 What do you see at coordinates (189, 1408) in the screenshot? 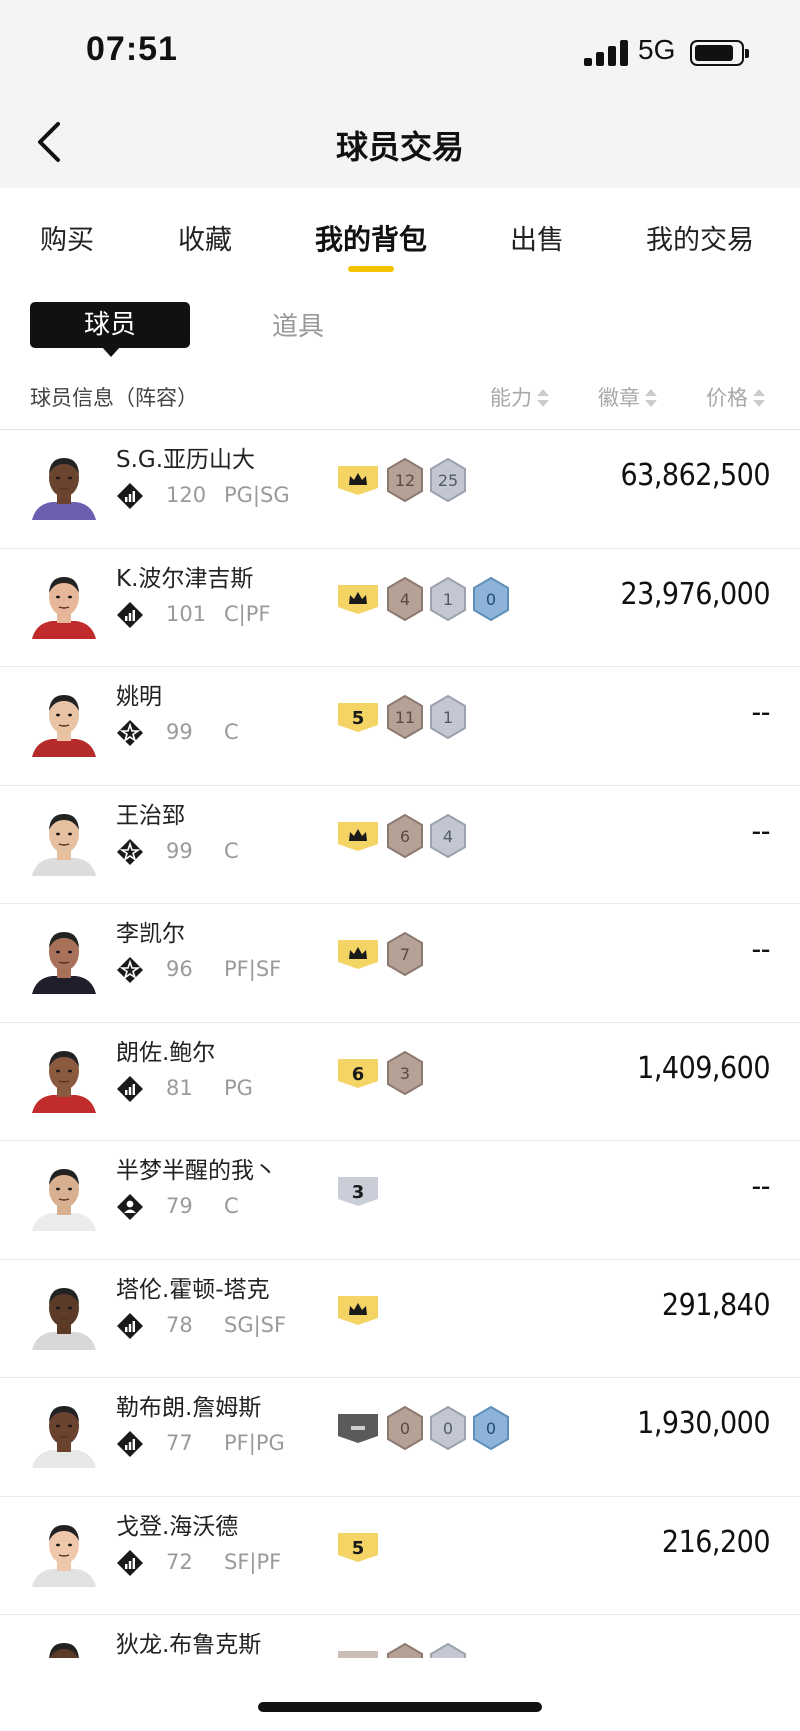
I see `player-name: 勒布朗.詹姆斯` at bounding box center [189, 1408].